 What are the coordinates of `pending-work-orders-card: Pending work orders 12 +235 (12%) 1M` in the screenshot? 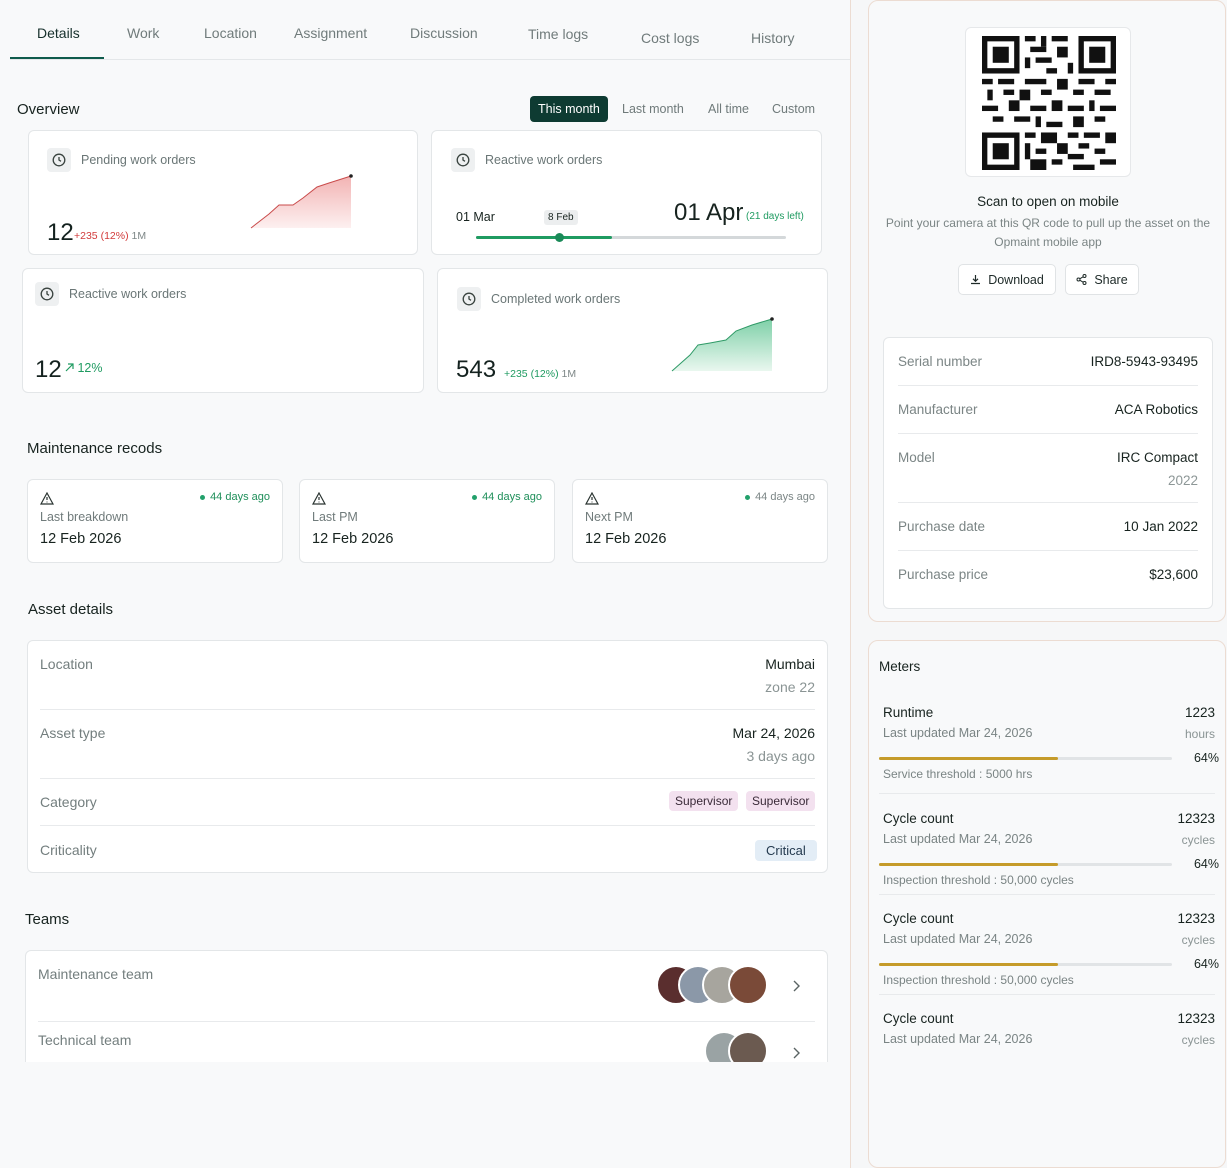 It's located at (223, 192).